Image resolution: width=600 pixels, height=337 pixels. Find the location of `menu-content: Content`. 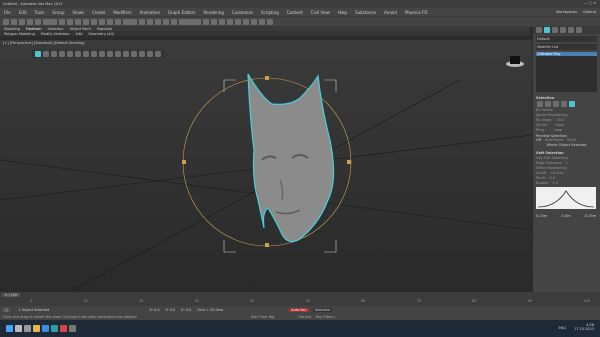

menu-content: Content is located at coordinates (295, 12).